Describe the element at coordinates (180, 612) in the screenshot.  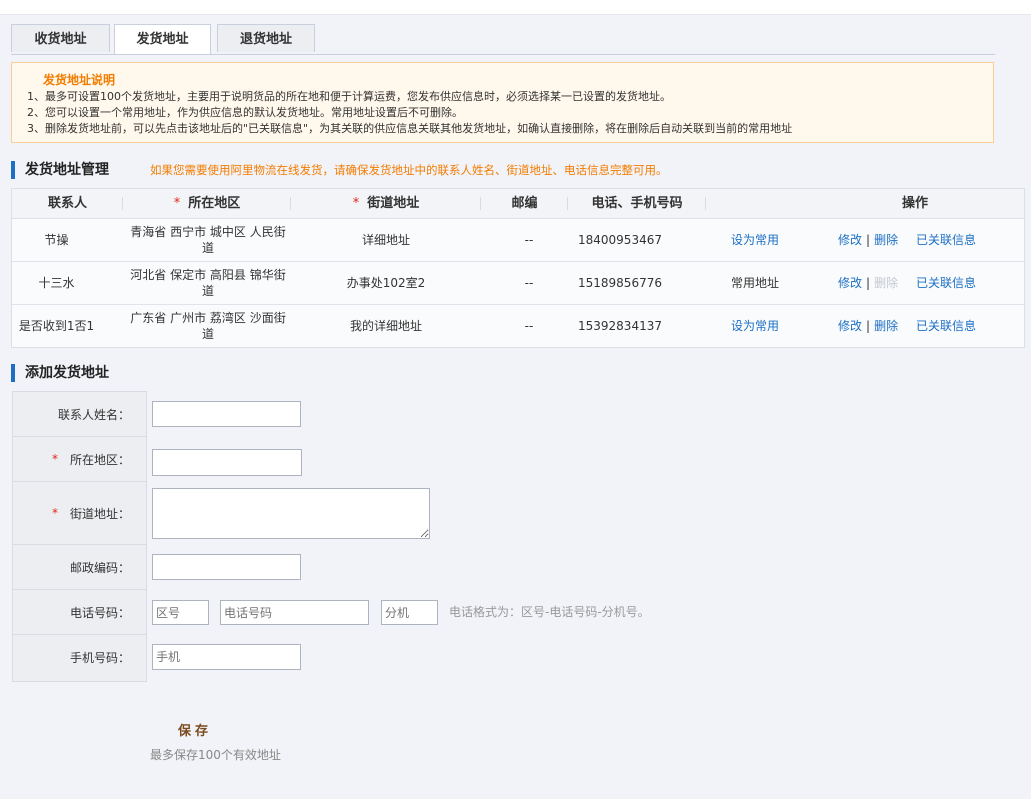
I see `area-code-input` at that location.